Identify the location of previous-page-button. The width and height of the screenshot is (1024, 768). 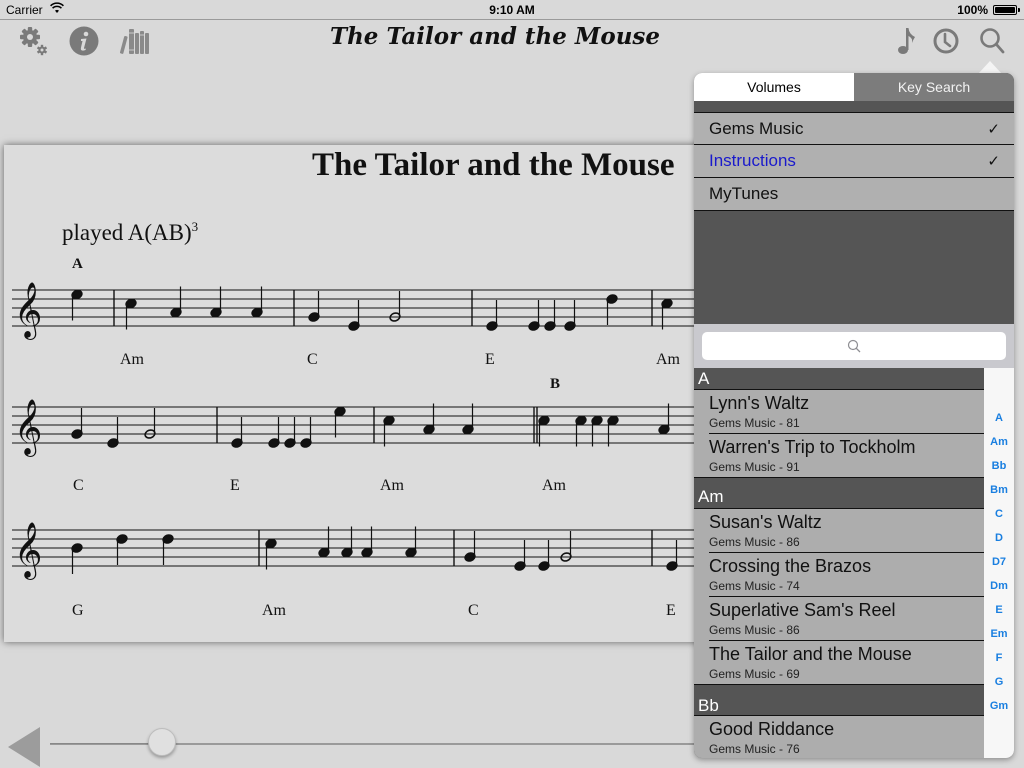
(24, 747).